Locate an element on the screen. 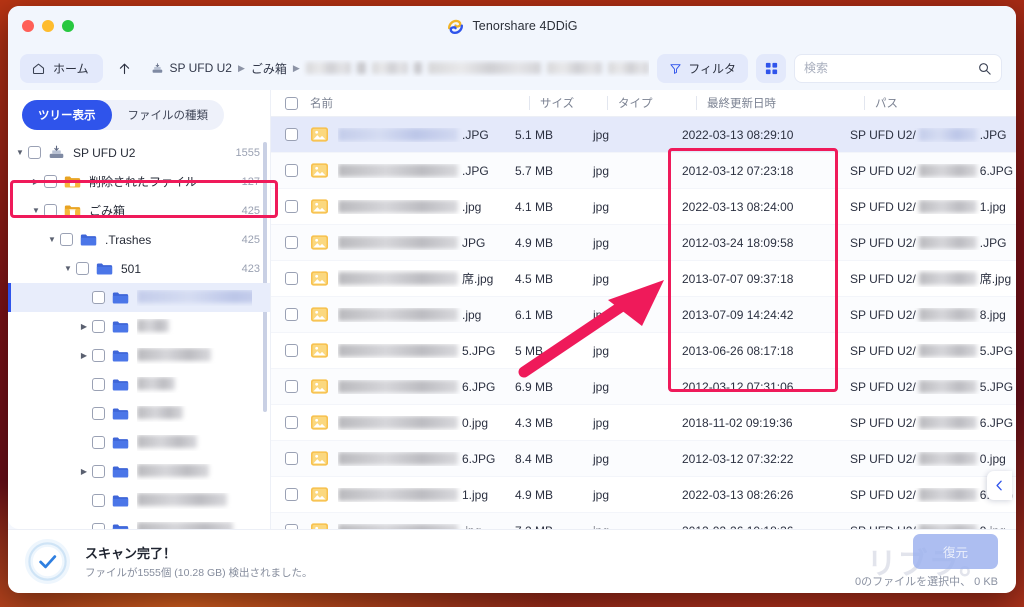 The height and width of the screenshot is (607, 1024). close-button is located at coordinates (28, 26).